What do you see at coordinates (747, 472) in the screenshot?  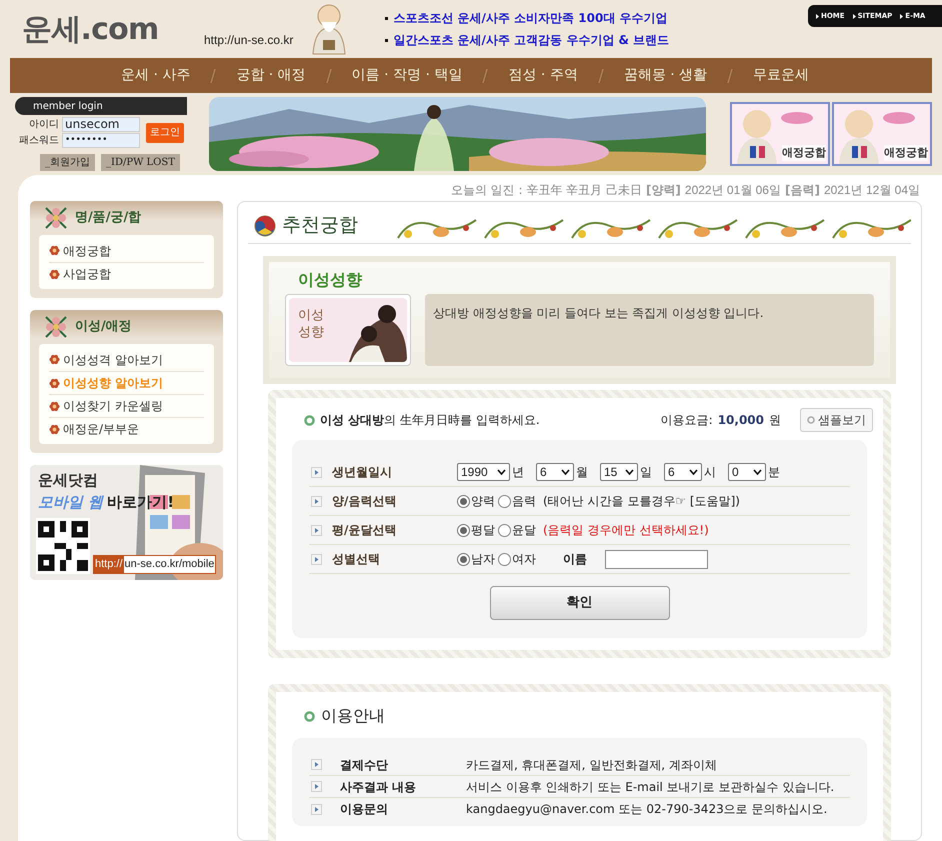 I see `dropdown-select: 0` at bounding box center [747, 472].